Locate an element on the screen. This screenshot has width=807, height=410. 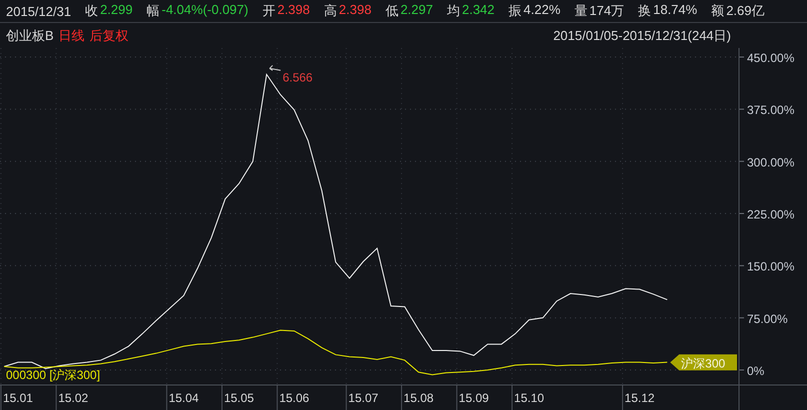
period-label: 日线 is located at coordinates (71, 35).